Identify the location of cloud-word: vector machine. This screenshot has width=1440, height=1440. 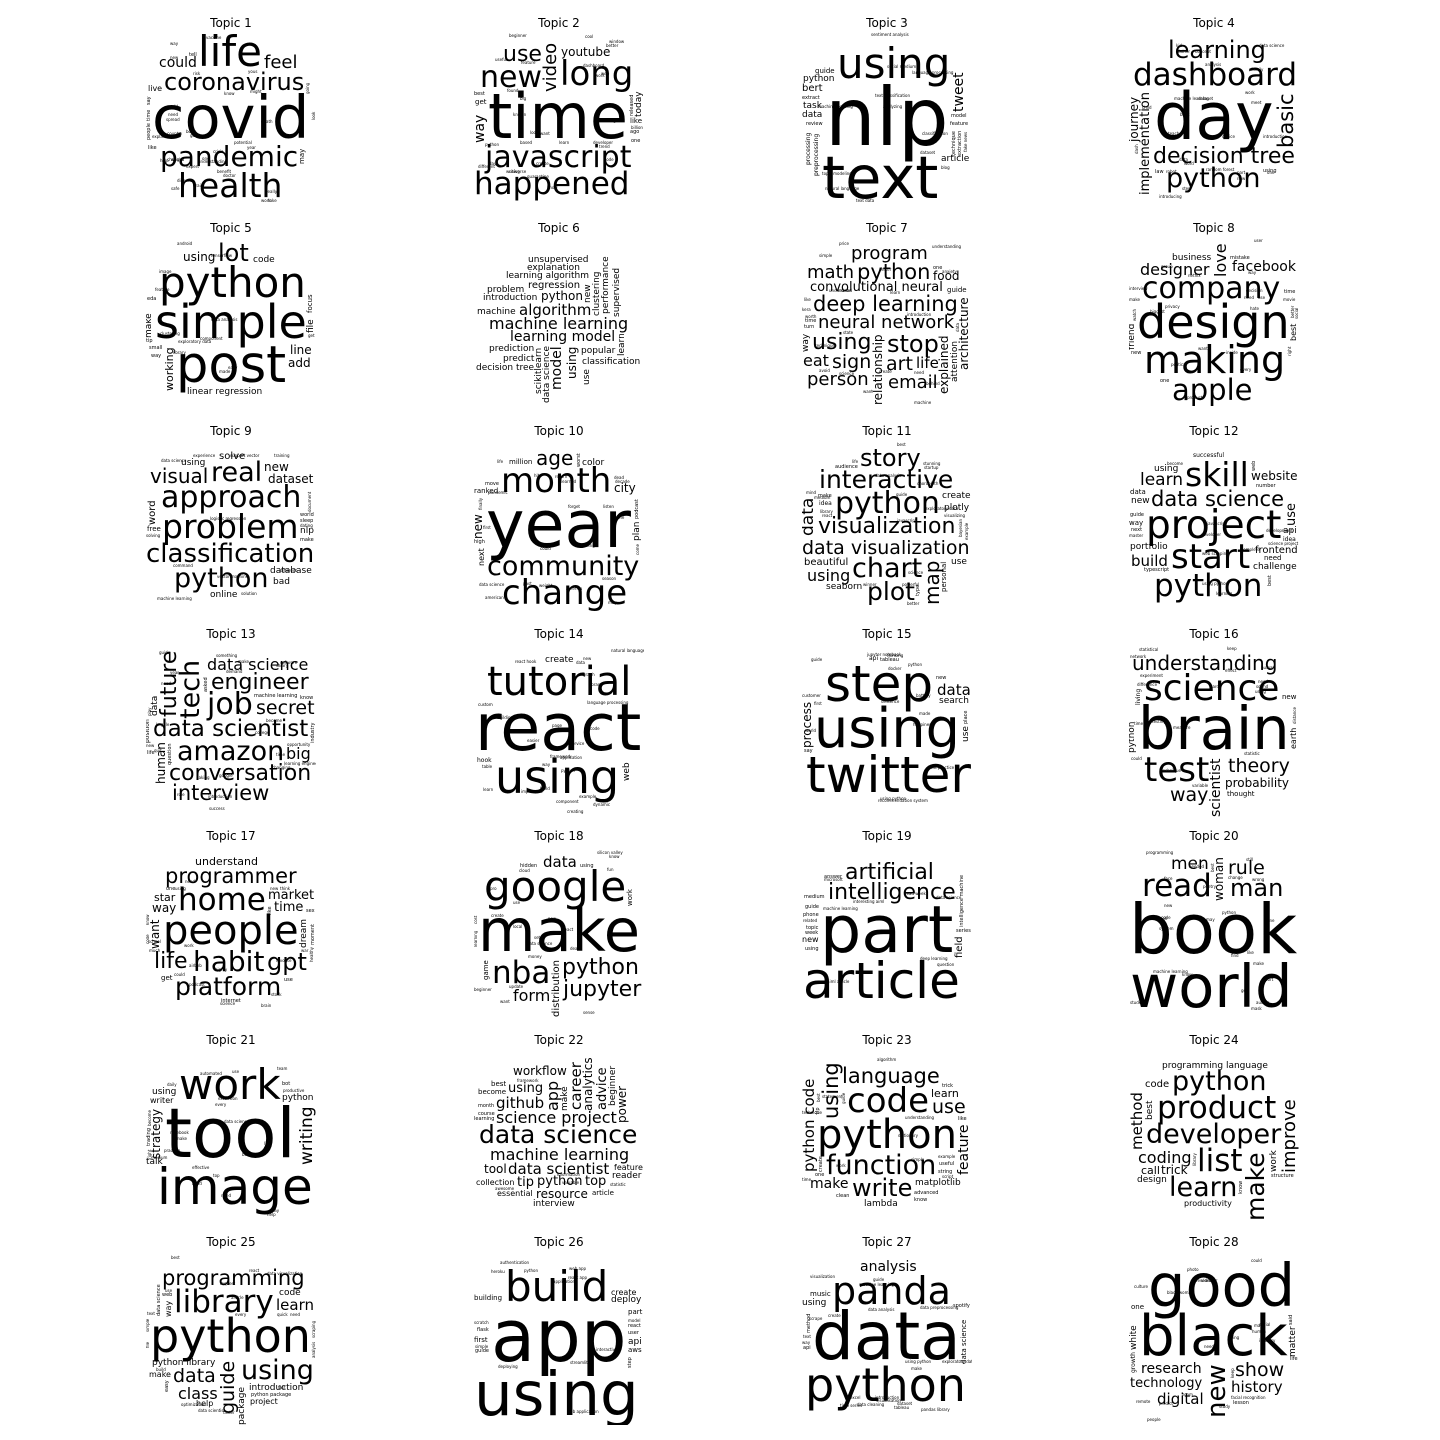
(233, 576).